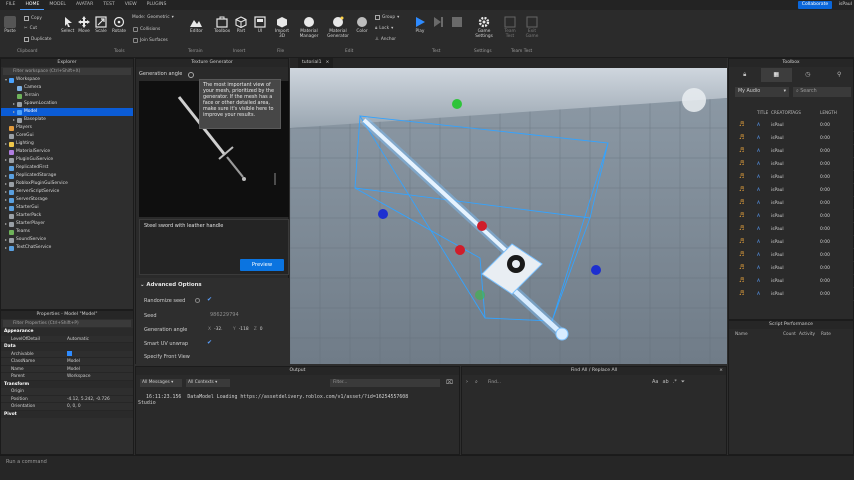 The image size is (854, 480). I want to click on explorer-item-materialservice: MaterialService, so click(67, 152).